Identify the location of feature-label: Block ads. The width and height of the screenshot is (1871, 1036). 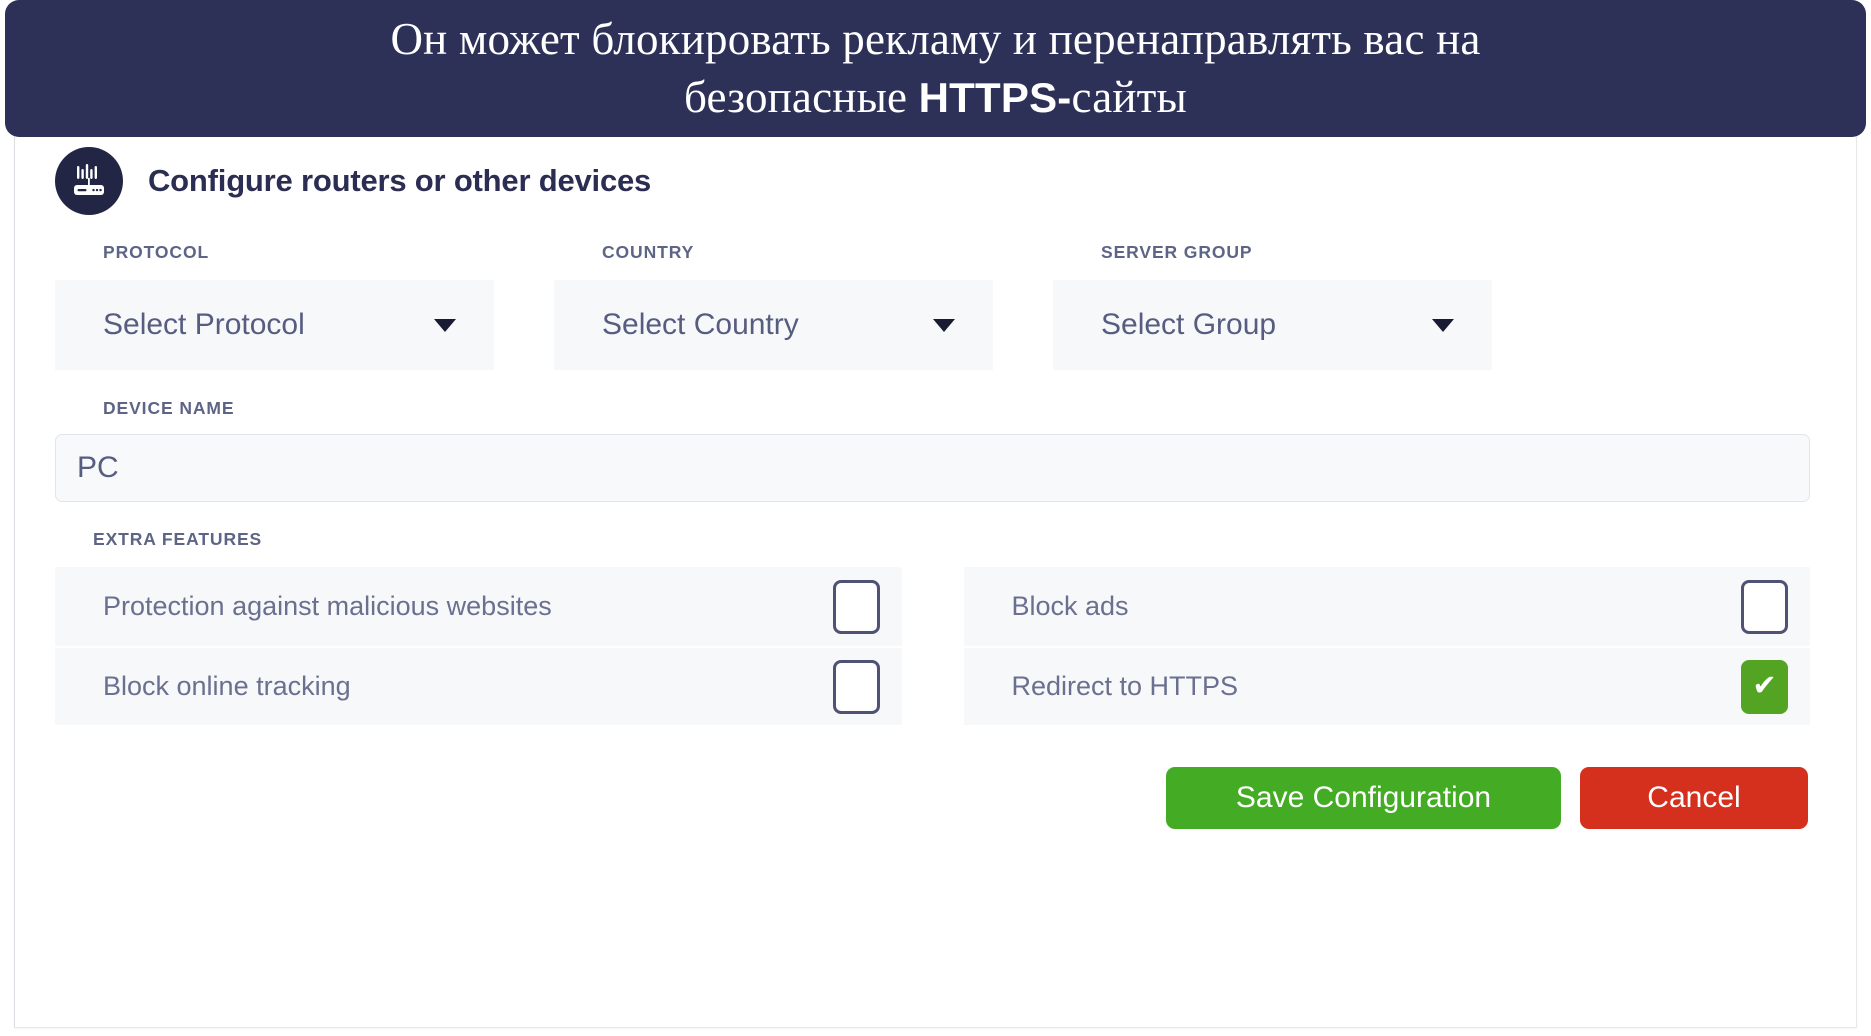
(1070, 606).